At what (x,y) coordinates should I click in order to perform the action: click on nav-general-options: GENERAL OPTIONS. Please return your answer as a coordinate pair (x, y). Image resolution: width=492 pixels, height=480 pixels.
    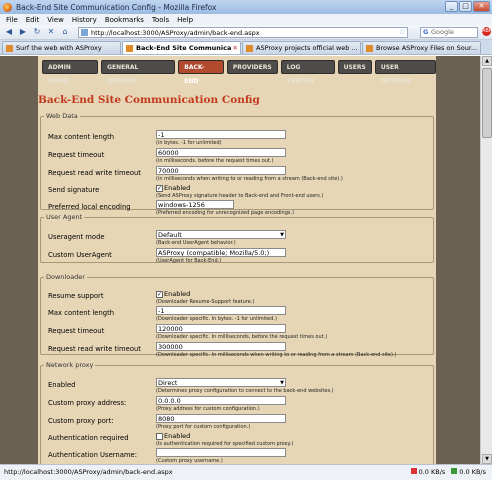
    Looking at the image, I should click on (138, 72).